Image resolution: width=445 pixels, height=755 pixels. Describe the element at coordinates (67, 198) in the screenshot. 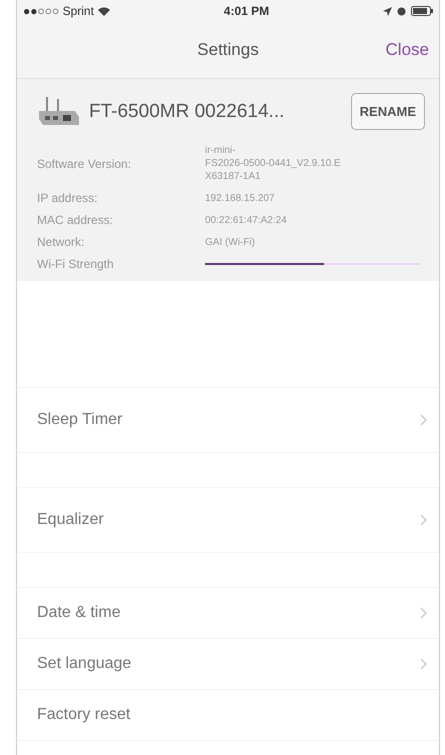

I see `info-label: IP address:` at that location.